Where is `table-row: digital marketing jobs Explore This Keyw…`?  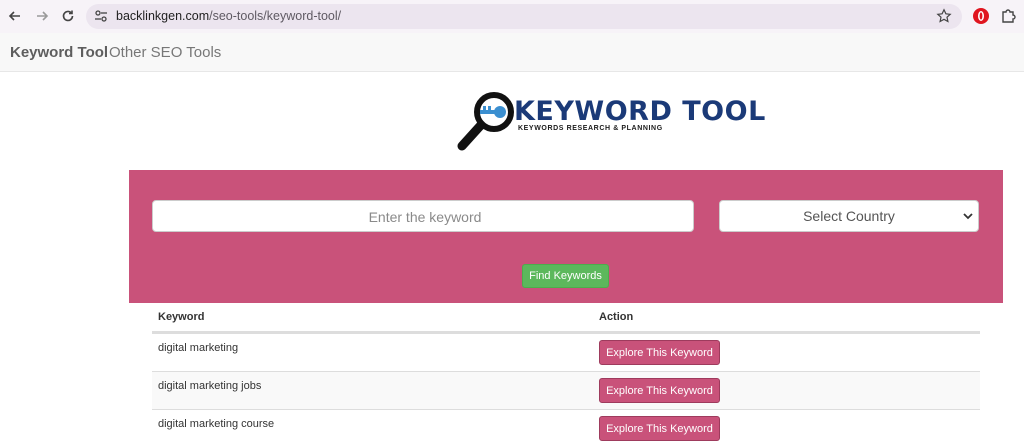
table-row: digital marketing jobs Explore This Keyw… is located at coordinates (566, 390).